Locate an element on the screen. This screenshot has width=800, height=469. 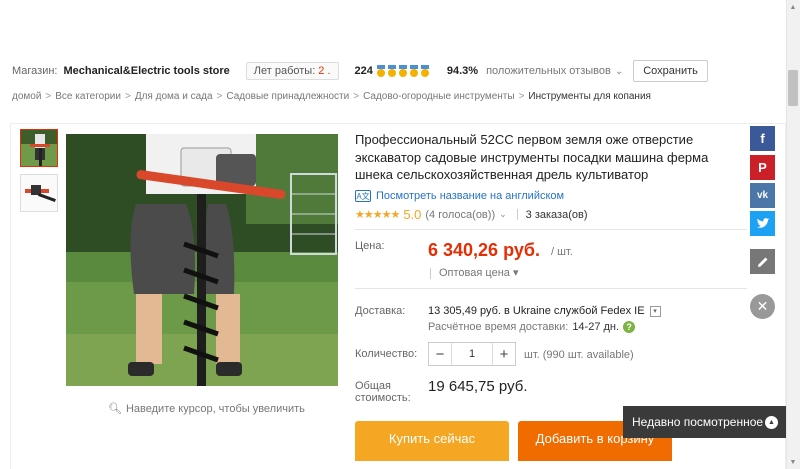
store-years-badge: Лет работы: 2 . is located at coordinates (292, 71).